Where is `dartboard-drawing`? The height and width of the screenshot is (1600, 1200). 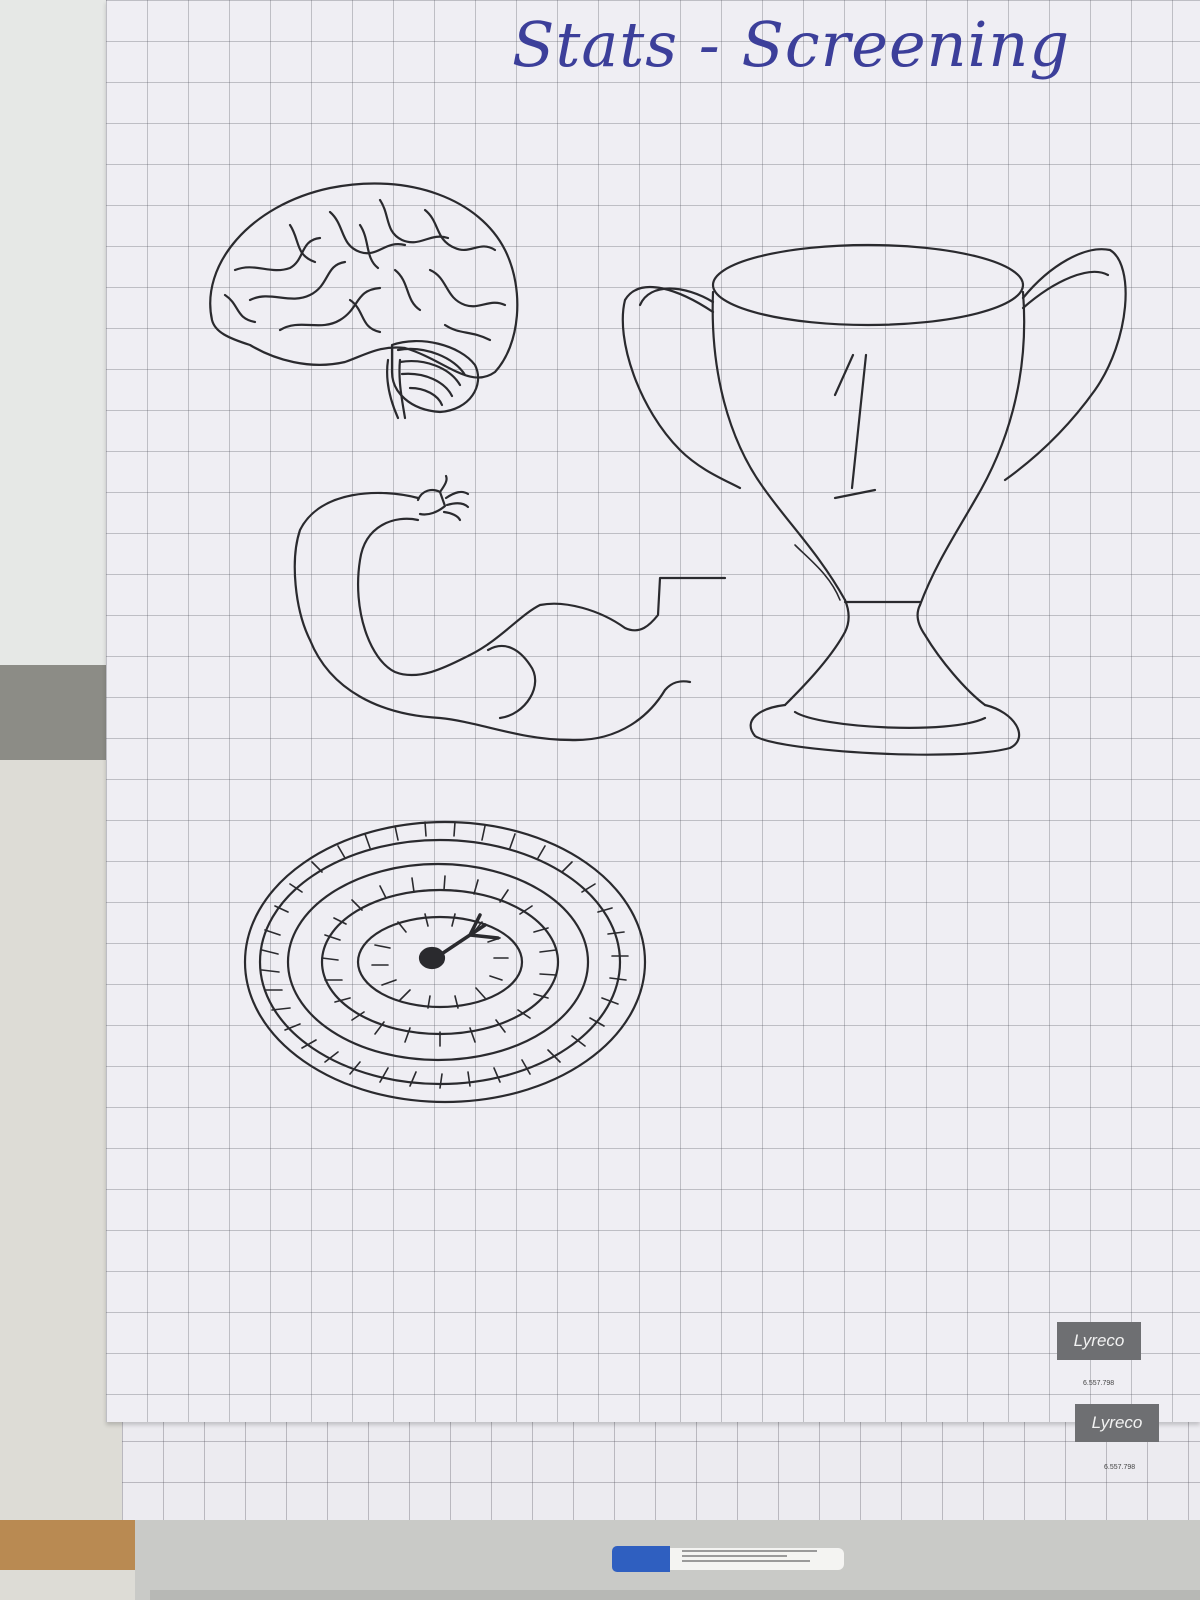 dartboard-drawing is located at coordinates (445, 962).